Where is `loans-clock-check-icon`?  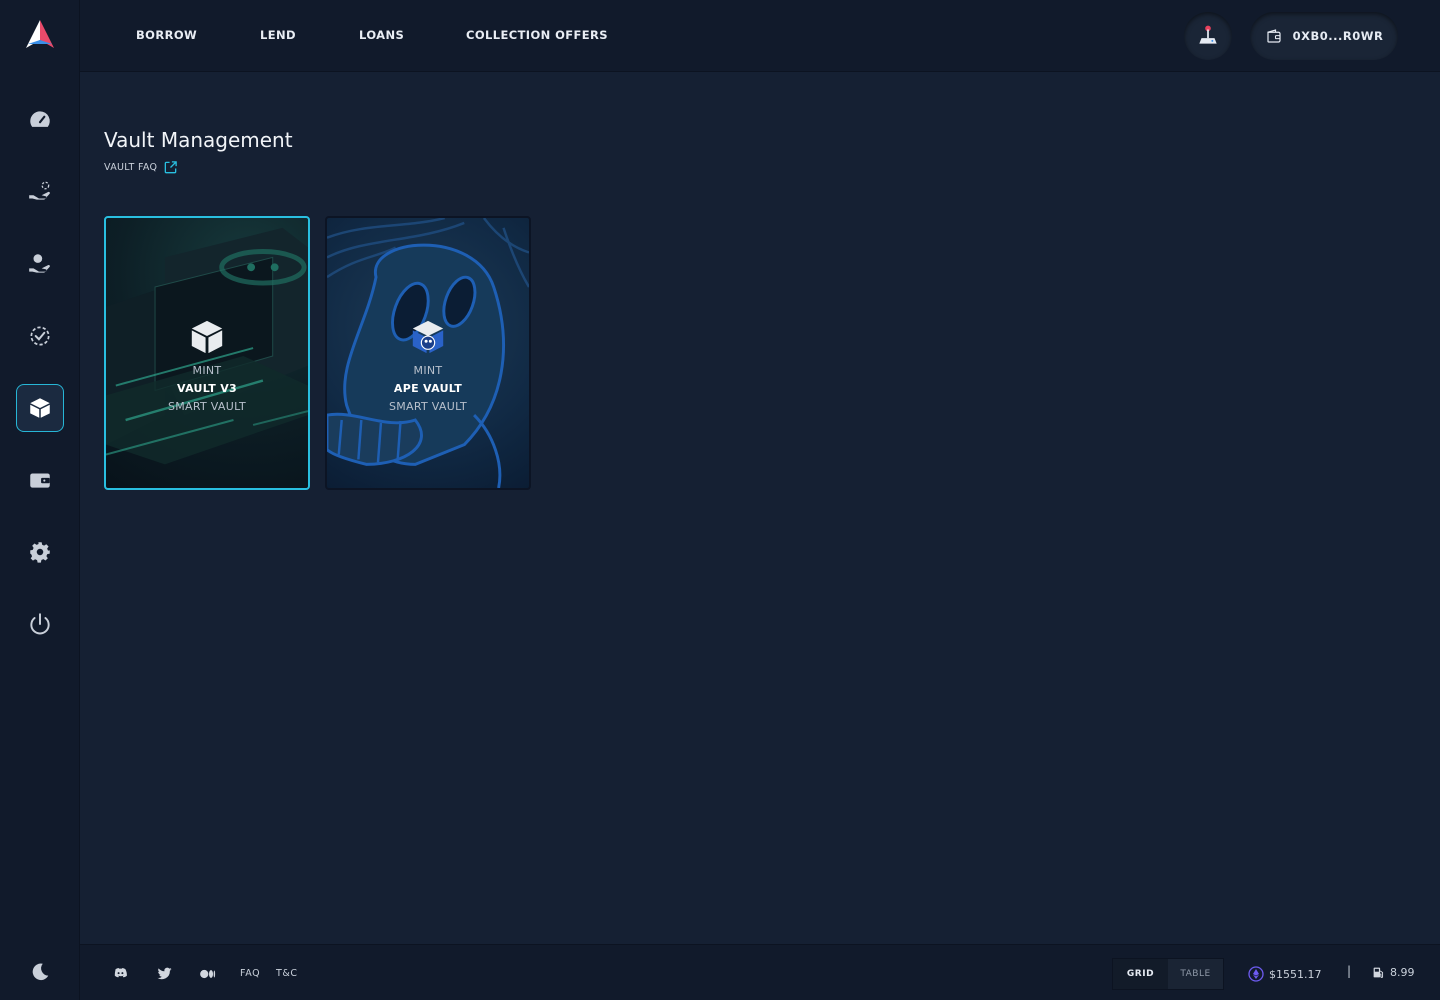
loans-clock-check-icon is located at coordinates (40, 336).